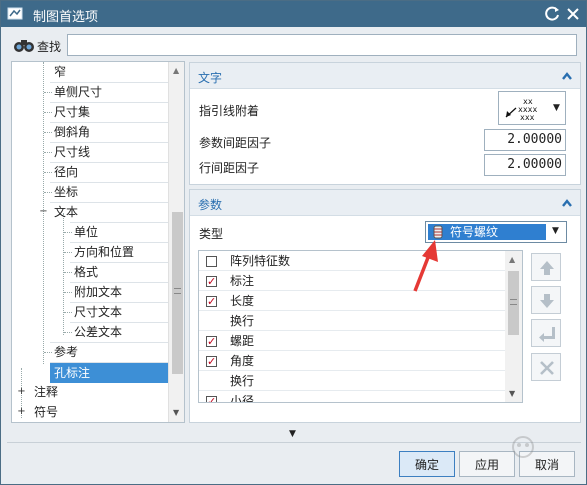  I want to click on line-spacing-input: 2.00000, so click(525, 165).